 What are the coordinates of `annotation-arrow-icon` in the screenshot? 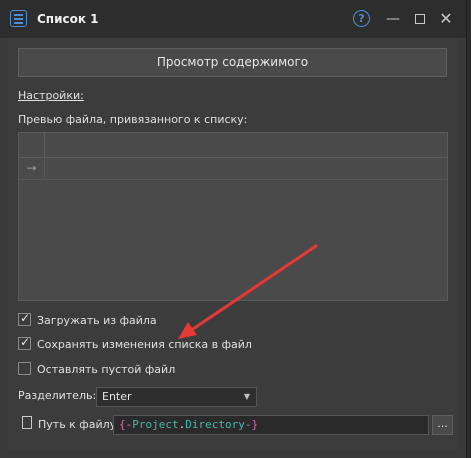 It's located at (248, 291).